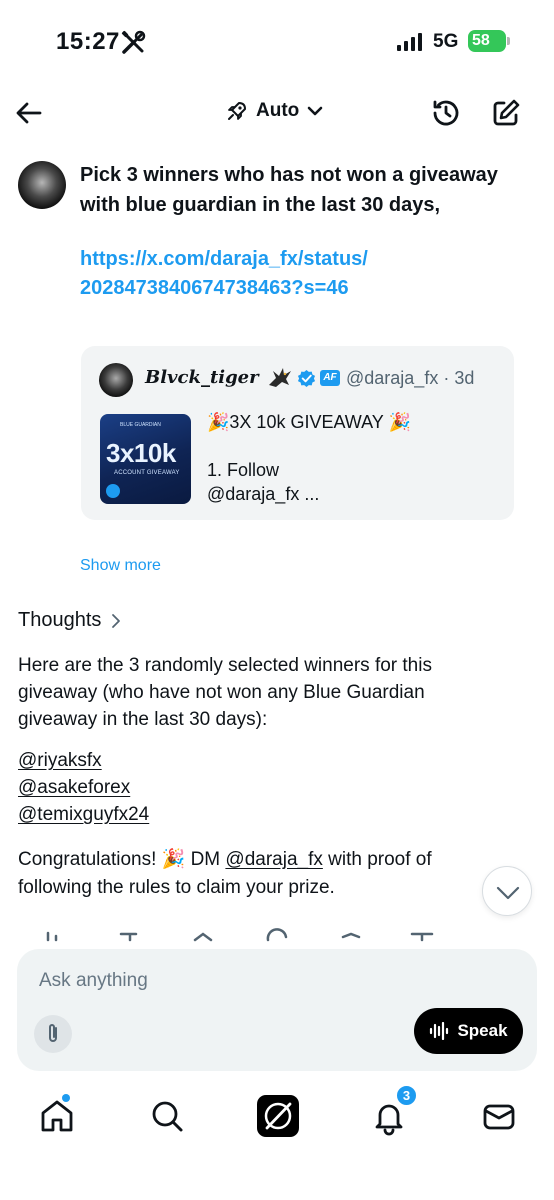 Image resolution: width=554 pixels, height=1200 pixels. Describe the element at coordinates (277, 1010) in the screenshot. I see `composer: Speak` at that location.